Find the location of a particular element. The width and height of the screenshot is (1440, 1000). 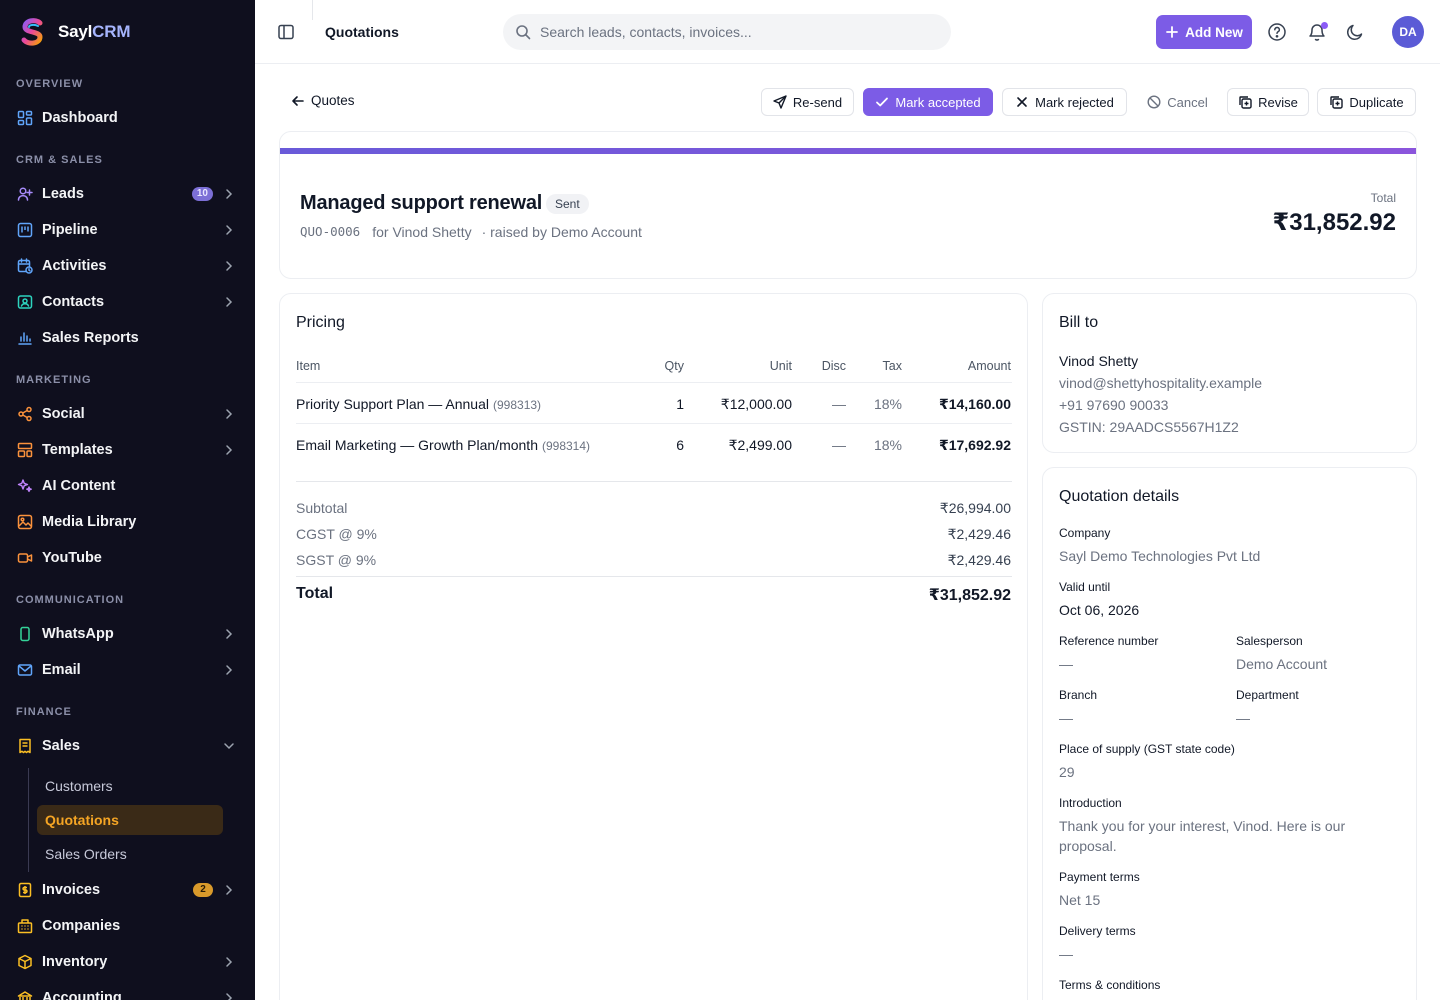

search-box is located at coordinates (727, 32).